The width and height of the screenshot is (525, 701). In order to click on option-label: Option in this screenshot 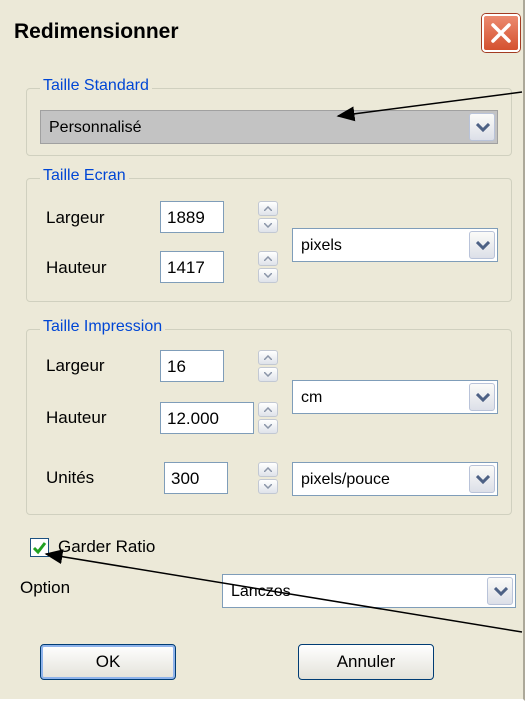, I will do `click(45, 587)`.